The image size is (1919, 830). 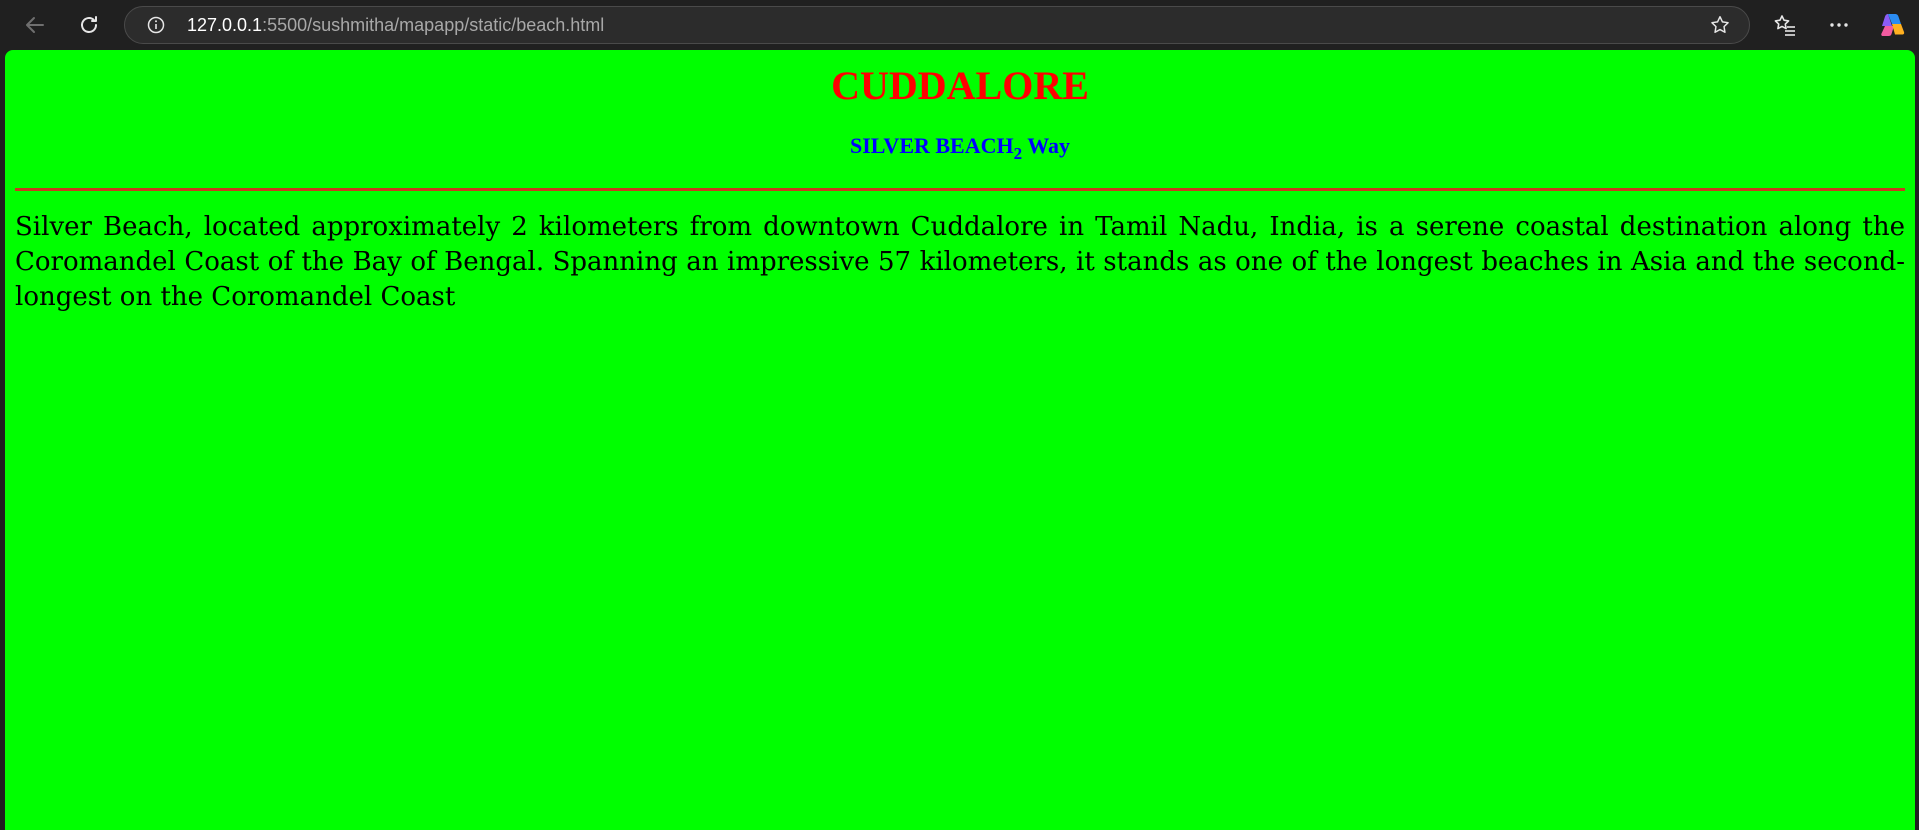 I want to click on subtitle-end: Way, so click(x=1046, y=145).